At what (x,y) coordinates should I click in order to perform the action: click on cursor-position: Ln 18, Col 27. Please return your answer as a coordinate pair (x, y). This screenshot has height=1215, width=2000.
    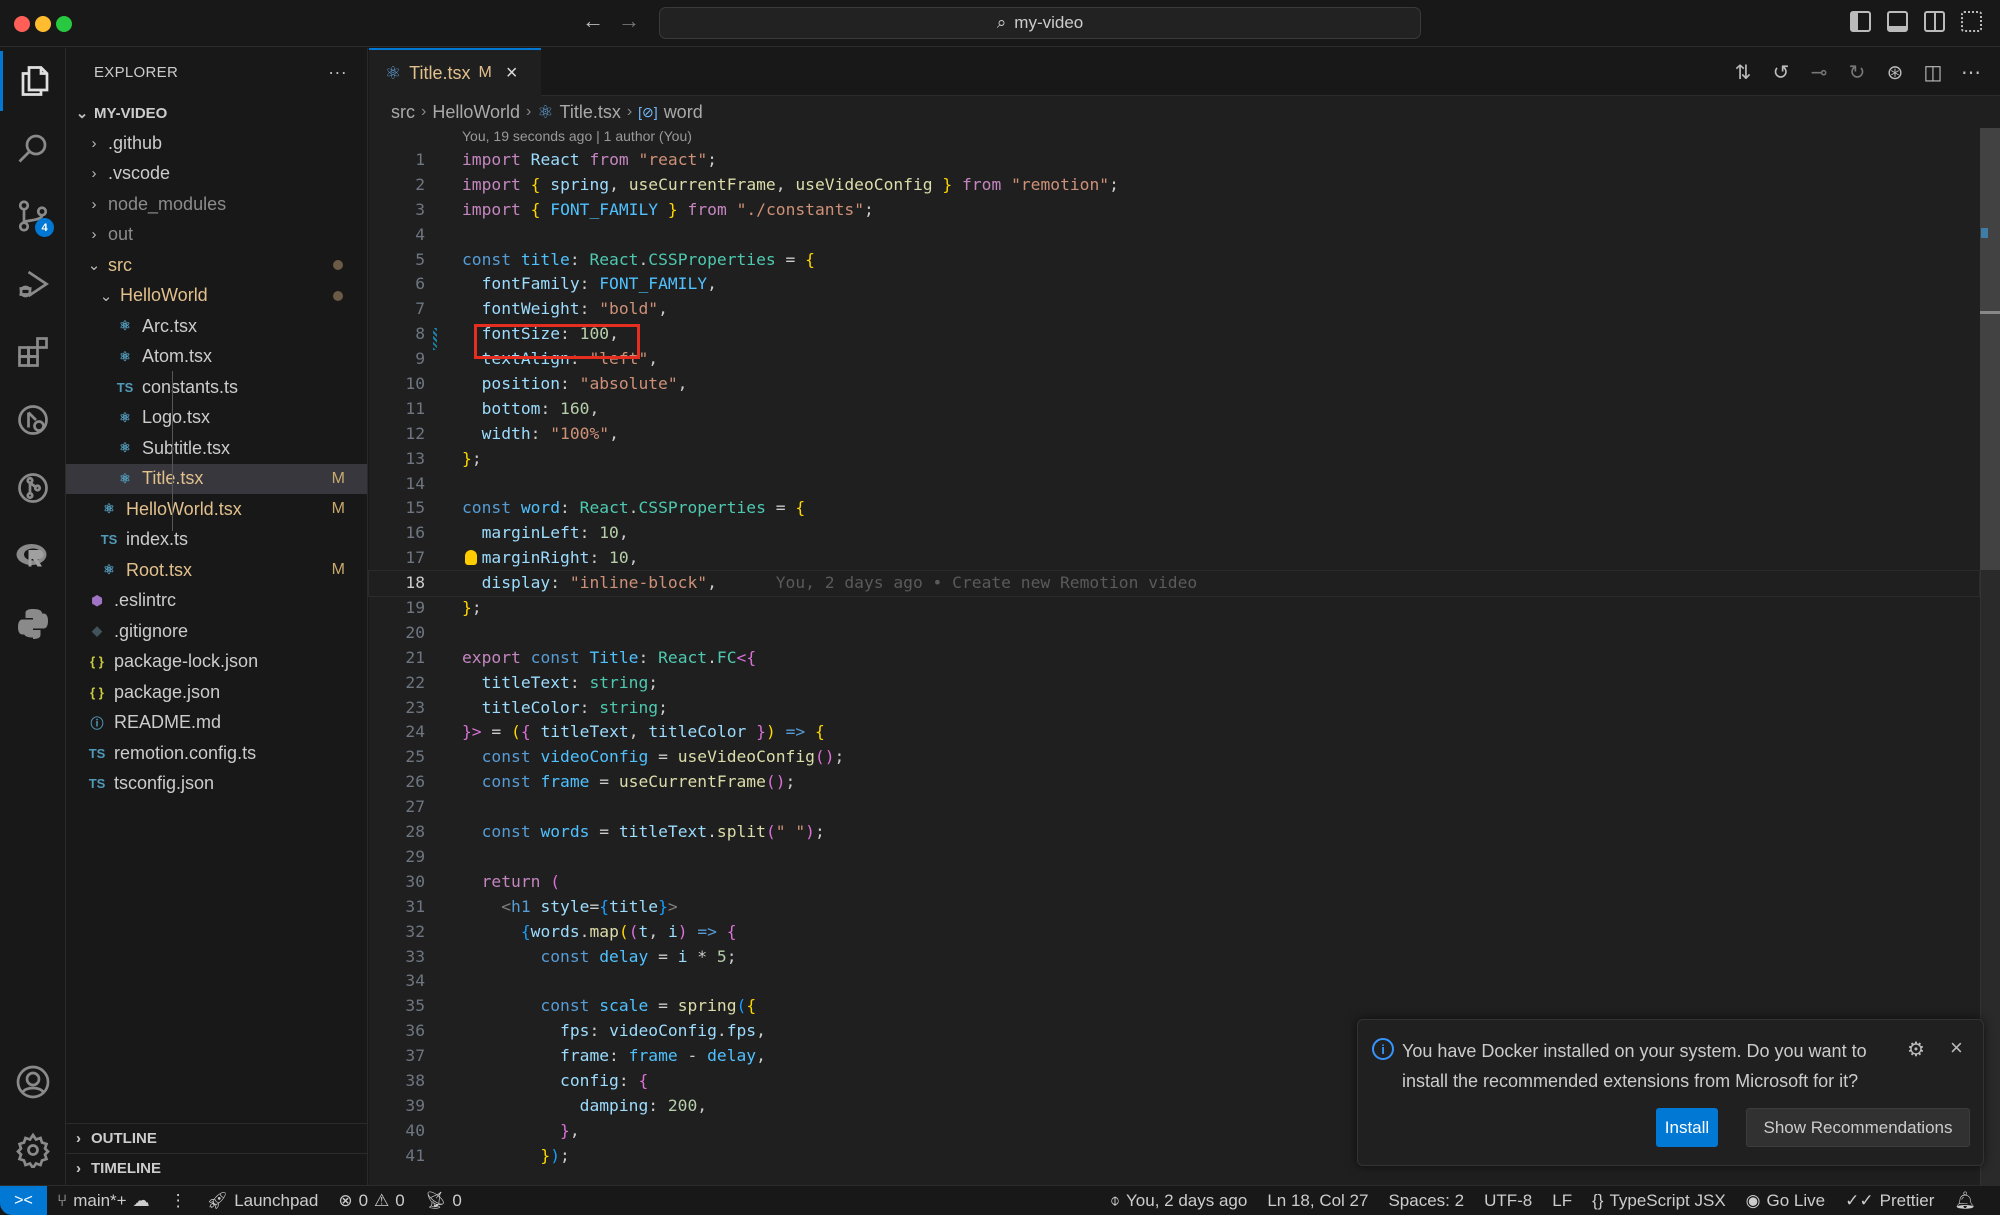
    Looking at the image, I should click on (1317, 1201).